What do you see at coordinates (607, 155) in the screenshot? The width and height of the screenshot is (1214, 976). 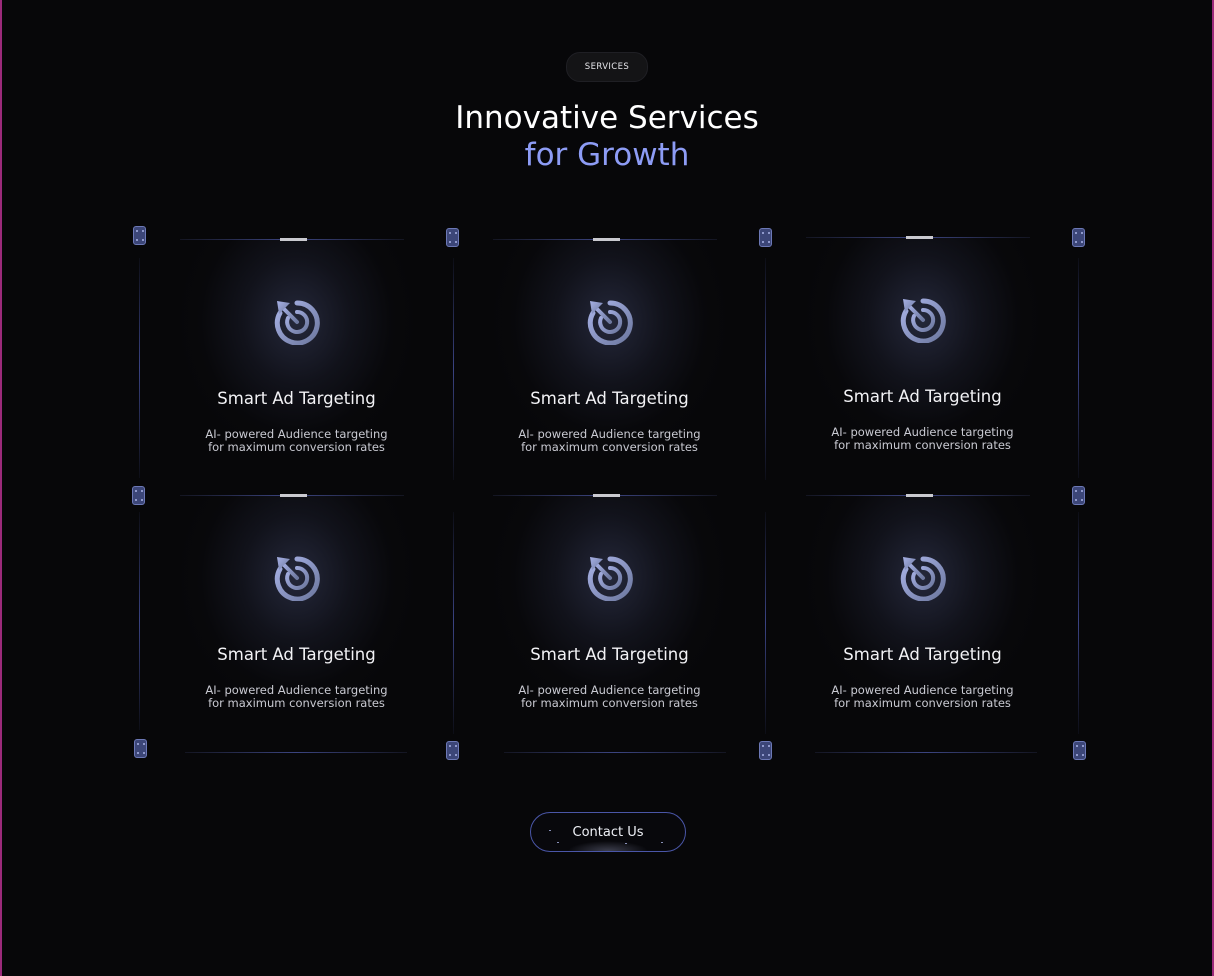 I see `heading-line-2: for Growth` at bounding box center [607, 155].